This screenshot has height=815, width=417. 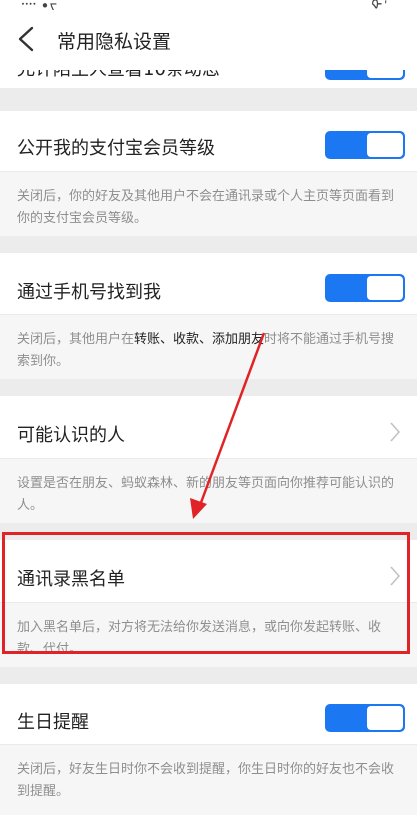 I want to click on status-right: ᡐ ᡃ, so click(x=379, y=5).